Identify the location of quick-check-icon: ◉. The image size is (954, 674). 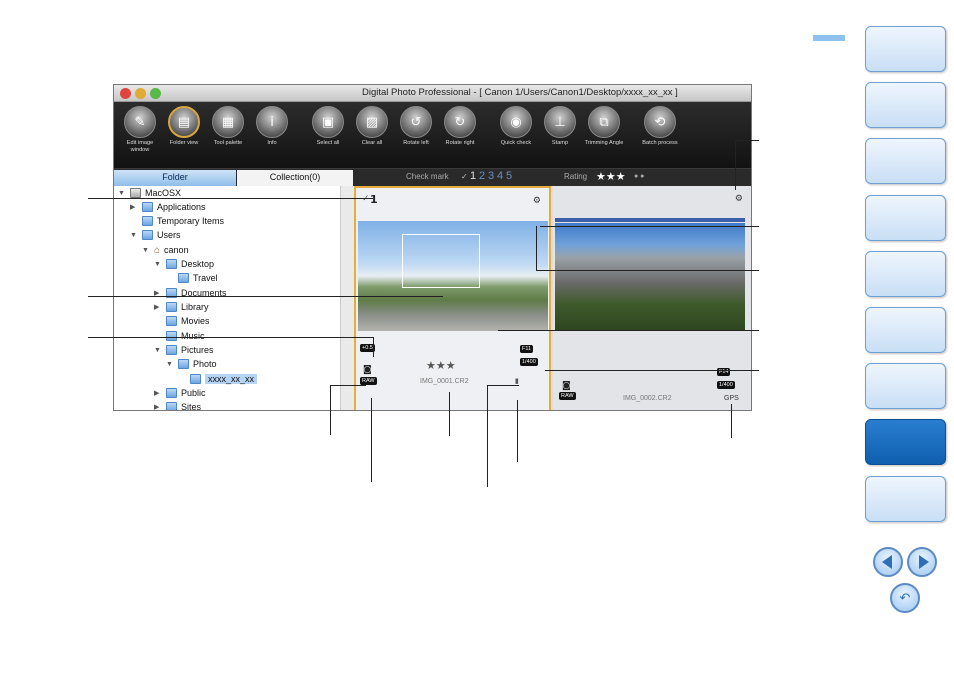
(516, 122).